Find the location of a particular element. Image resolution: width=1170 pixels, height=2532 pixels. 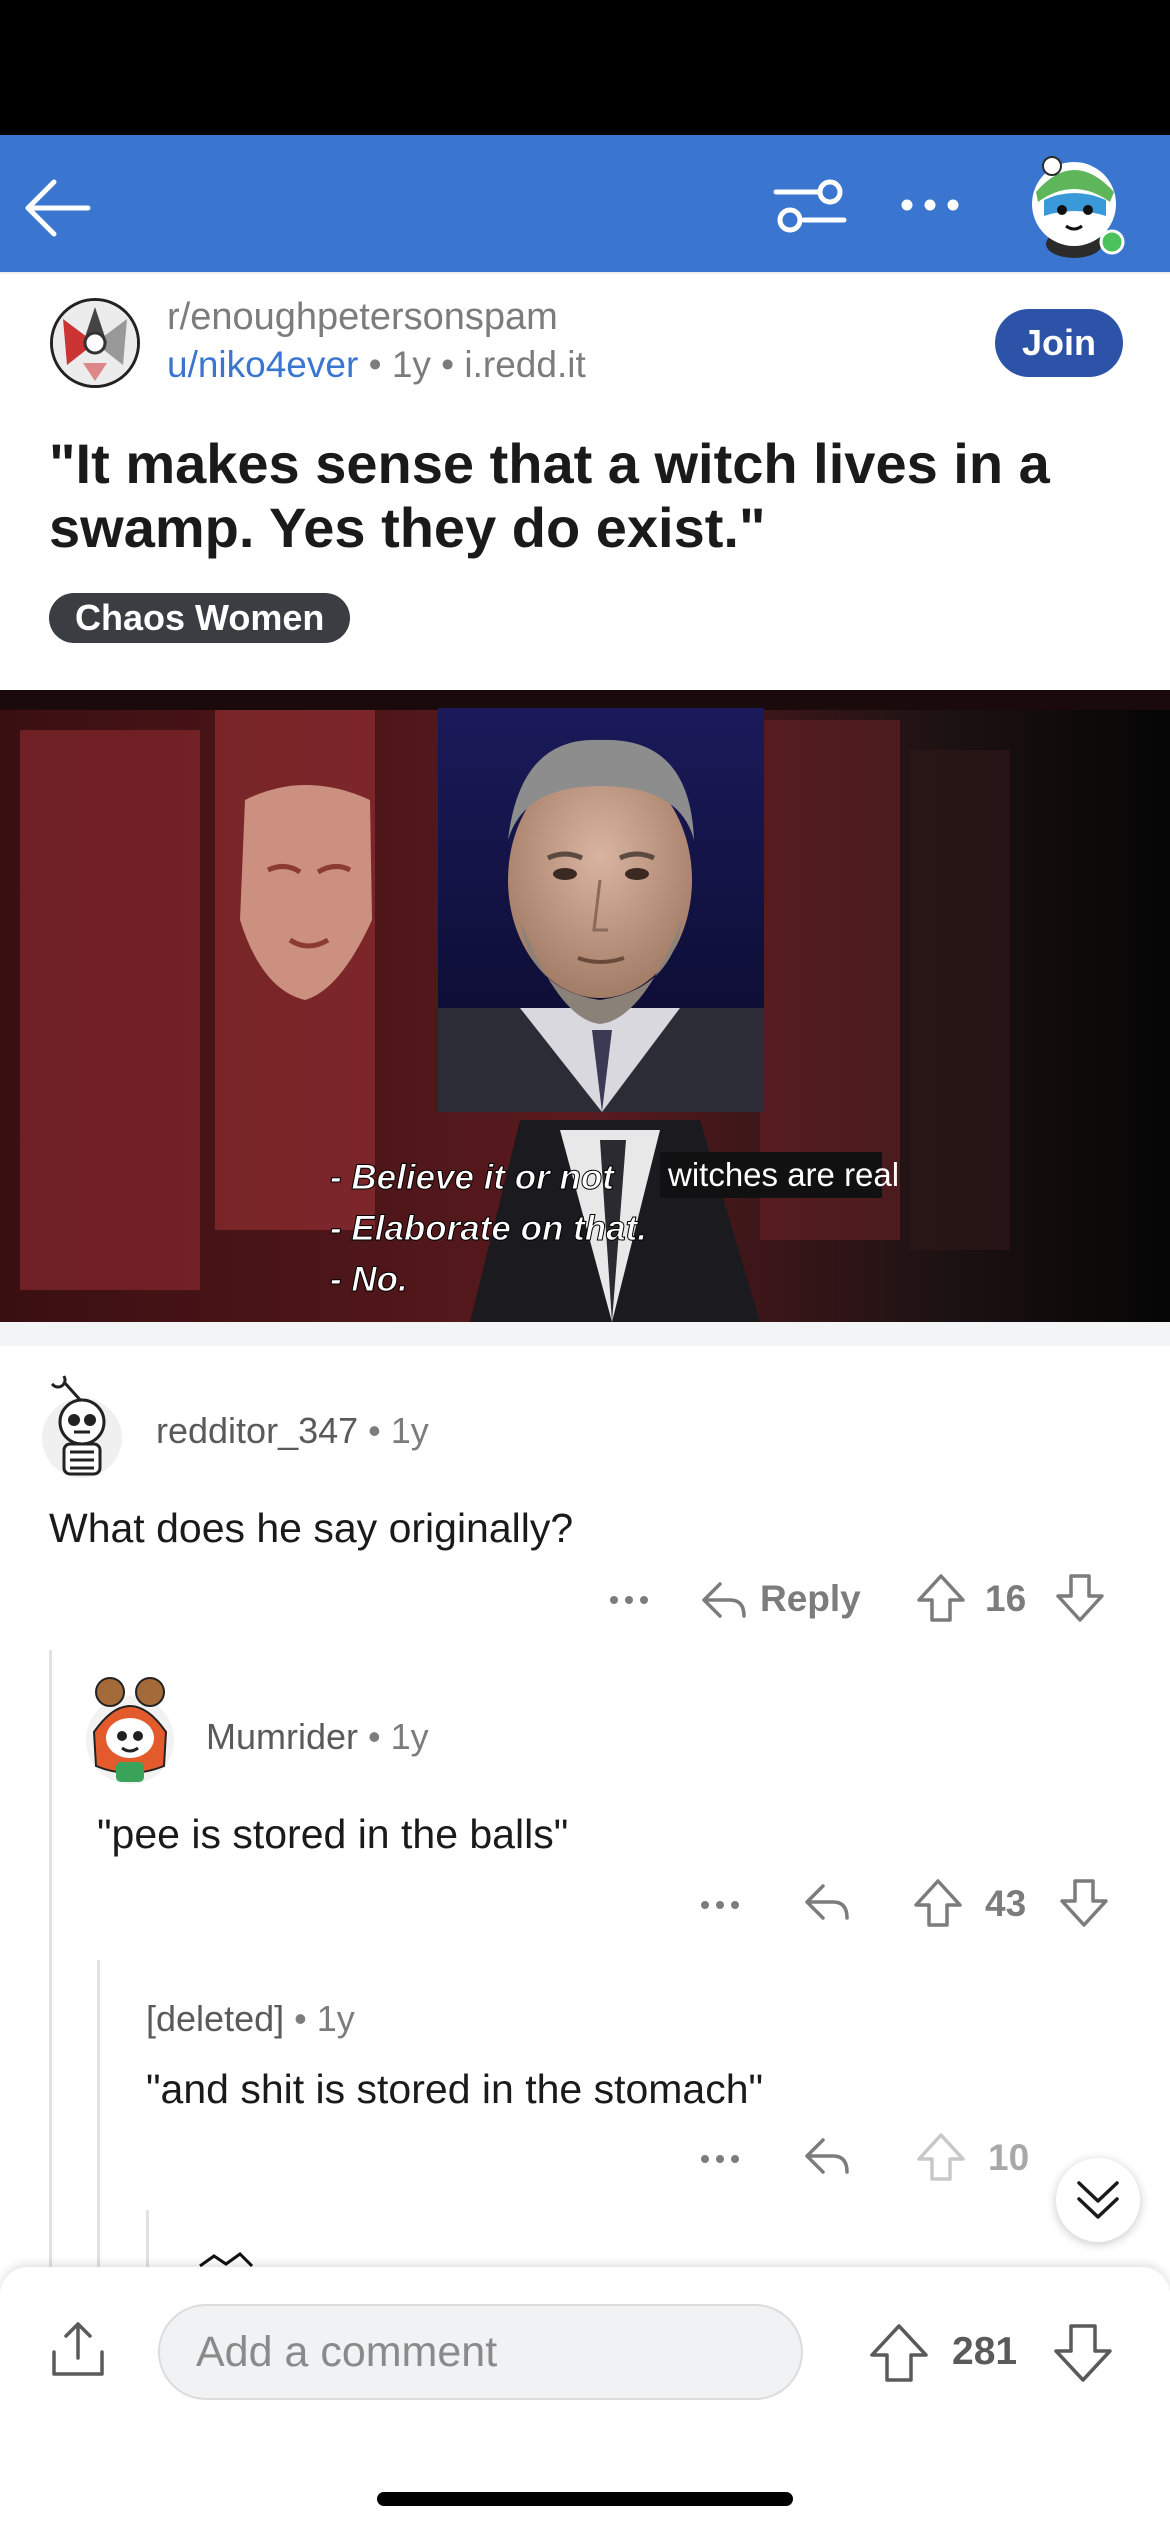

comment-author-line: Mumrider • 1y is located at coordinates (317, 1737).